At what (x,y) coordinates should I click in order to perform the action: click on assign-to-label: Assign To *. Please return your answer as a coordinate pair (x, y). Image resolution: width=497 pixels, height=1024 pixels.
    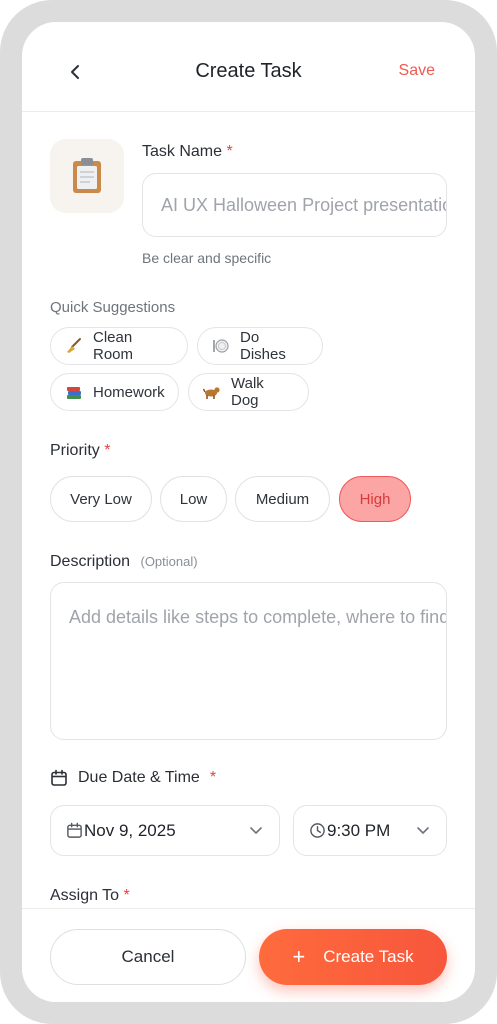
    Looking at the image, I should click on (90, 896).